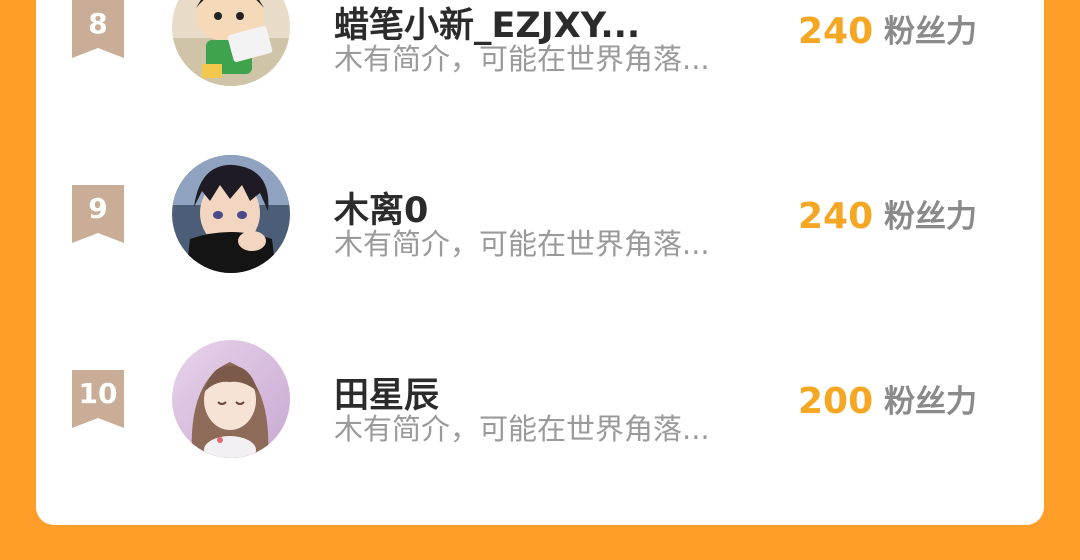 The image size is (1080, 560). I want to click on anime-girl-avatar-icon, so click(231, 399).